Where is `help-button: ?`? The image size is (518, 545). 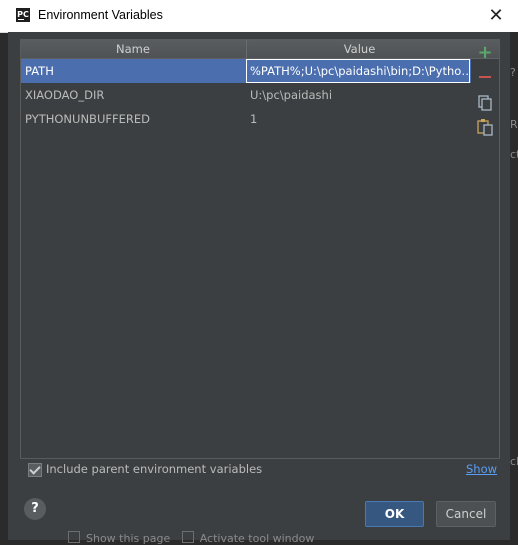
help-button: ? is located at coordinates (35, 509).